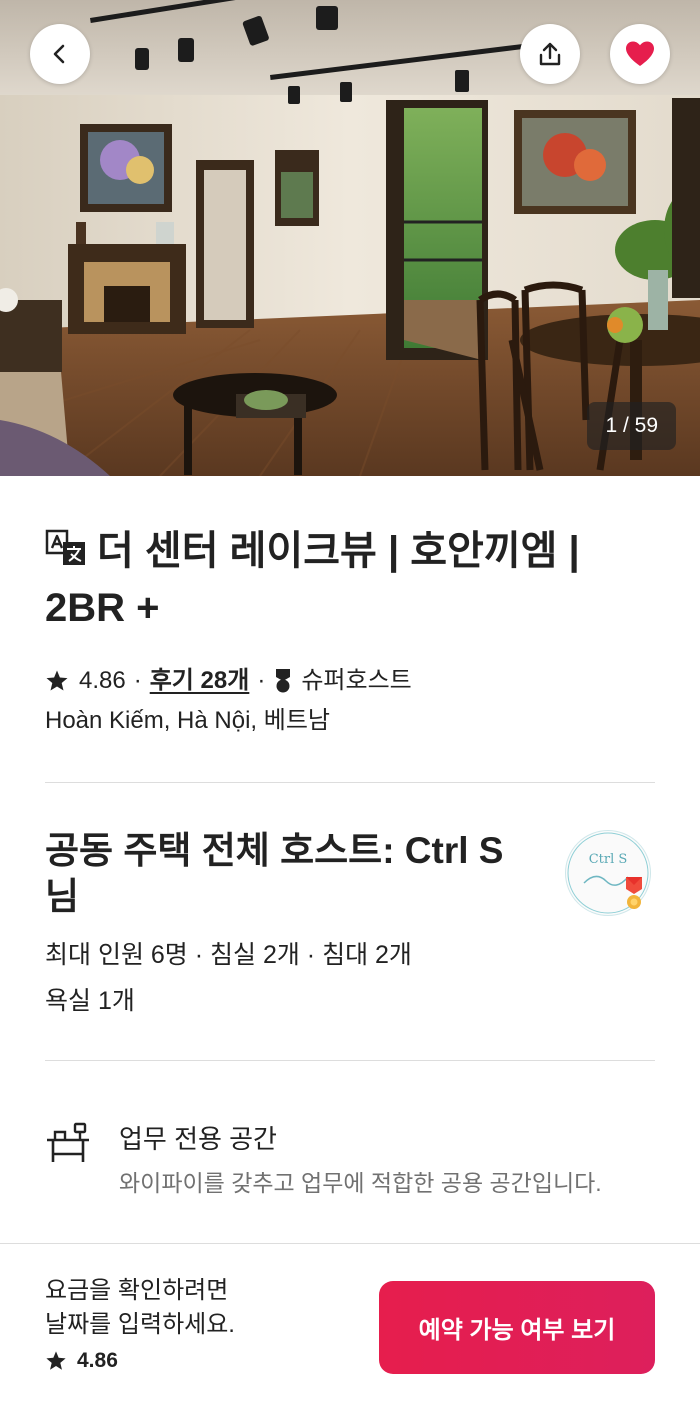  Describe the element at coordinates (102, 680) in the screenshot. I see `rating-value: 4.86` at that location.